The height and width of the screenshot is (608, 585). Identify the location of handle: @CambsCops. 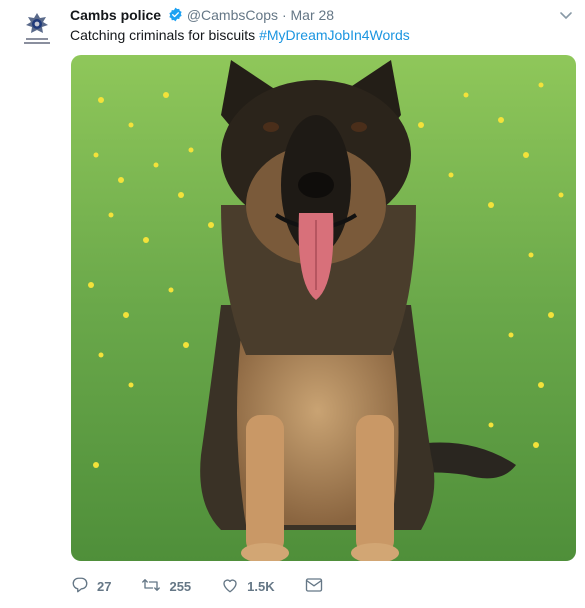
(232, 15).